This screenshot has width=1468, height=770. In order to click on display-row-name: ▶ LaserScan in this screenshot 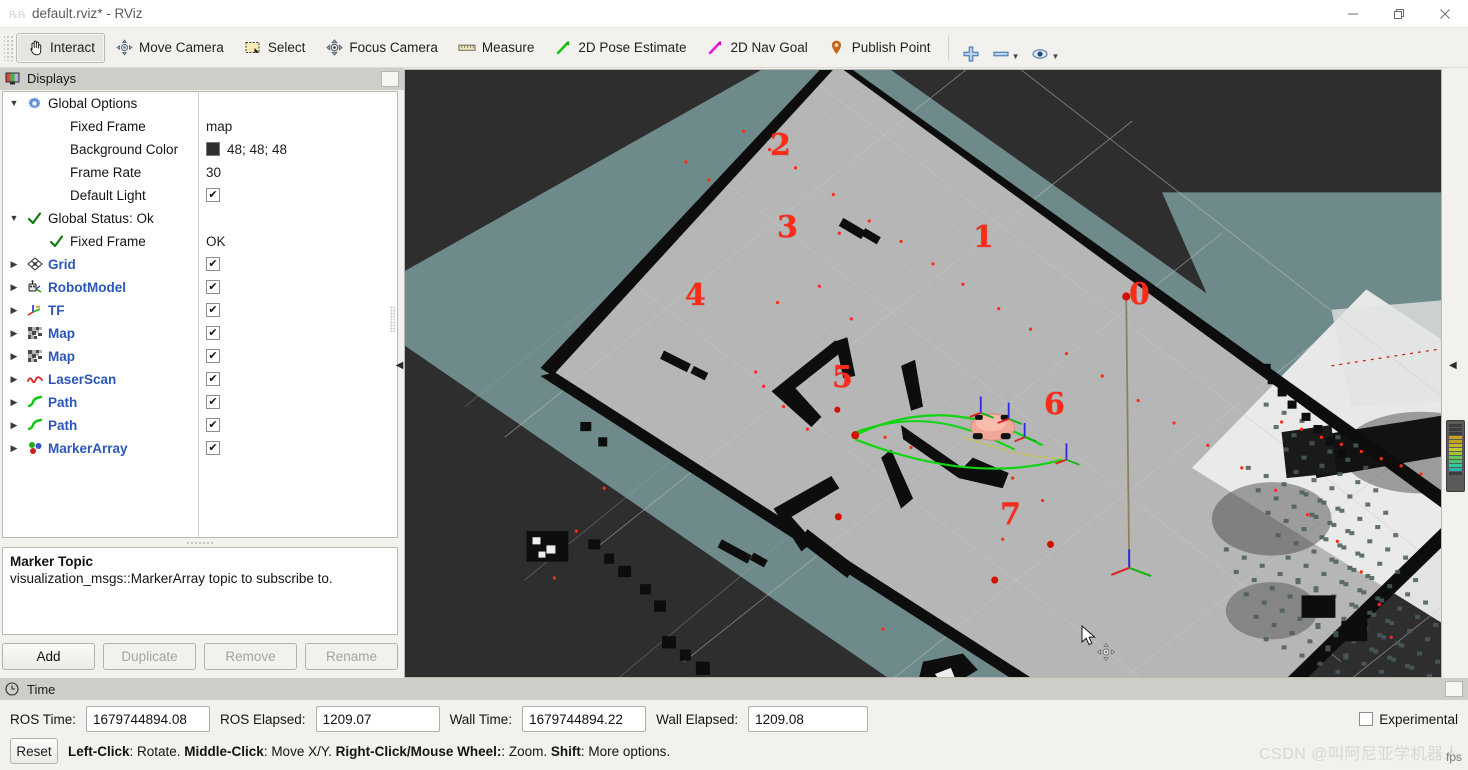, I will do `click(101, 379)`.